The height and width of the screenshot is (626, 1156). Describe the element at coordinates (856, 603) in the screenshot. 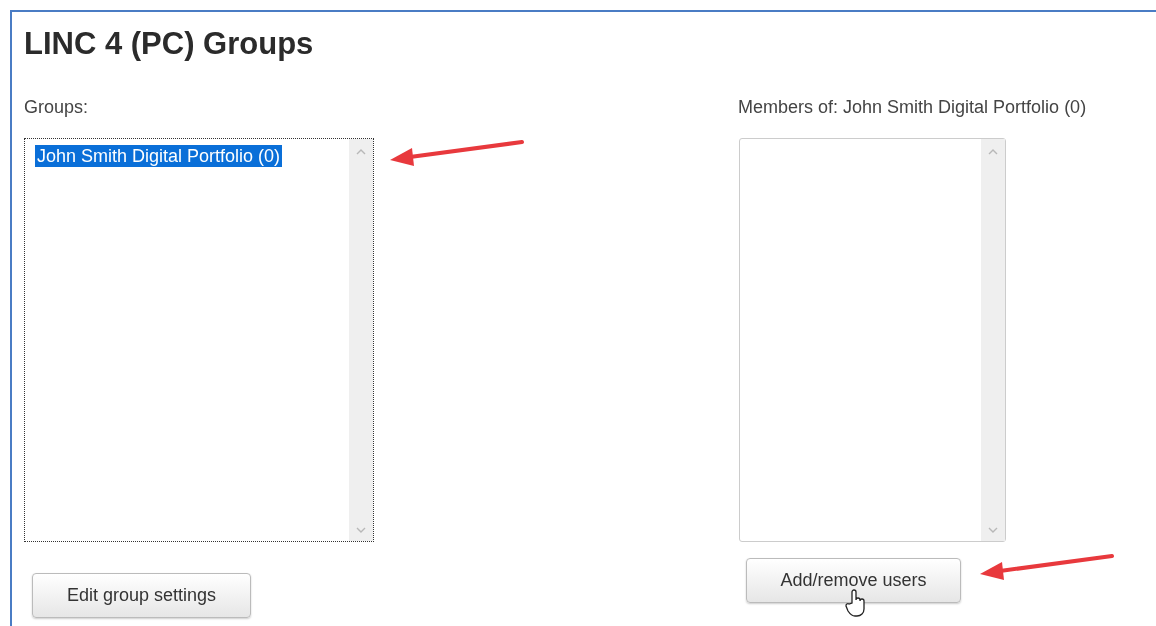

I see `hand-cursor-icon` at that location.